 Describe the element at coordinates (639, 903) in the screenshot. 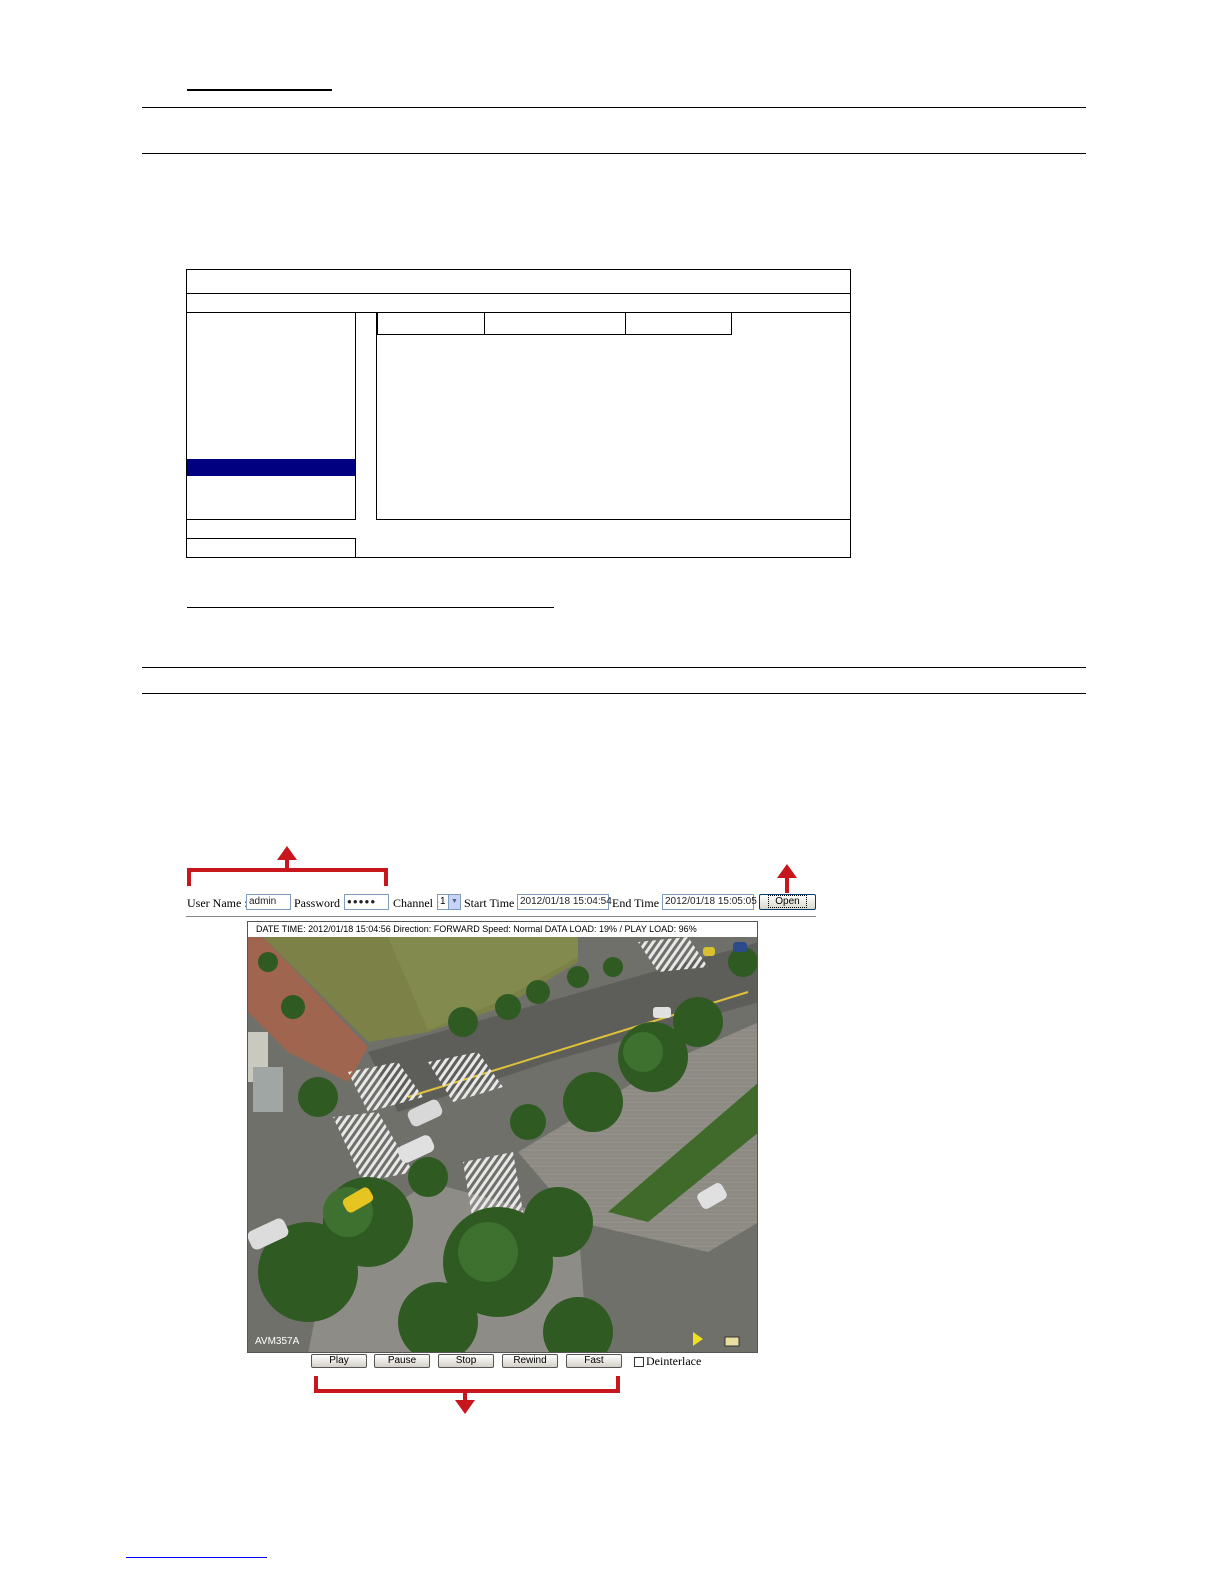

I see `end-time-label: End Time :` at that location.